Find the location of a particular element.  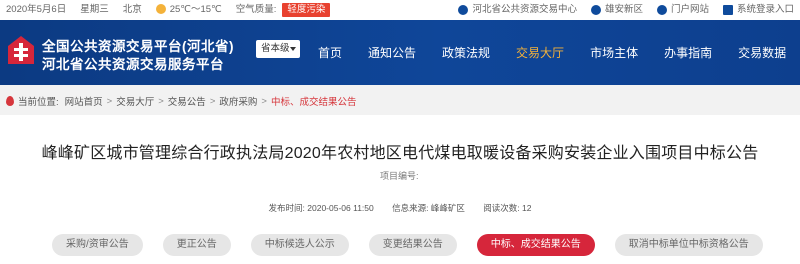

nav-trading-hall: 交易大厅 is located at coordinates (540, 52).